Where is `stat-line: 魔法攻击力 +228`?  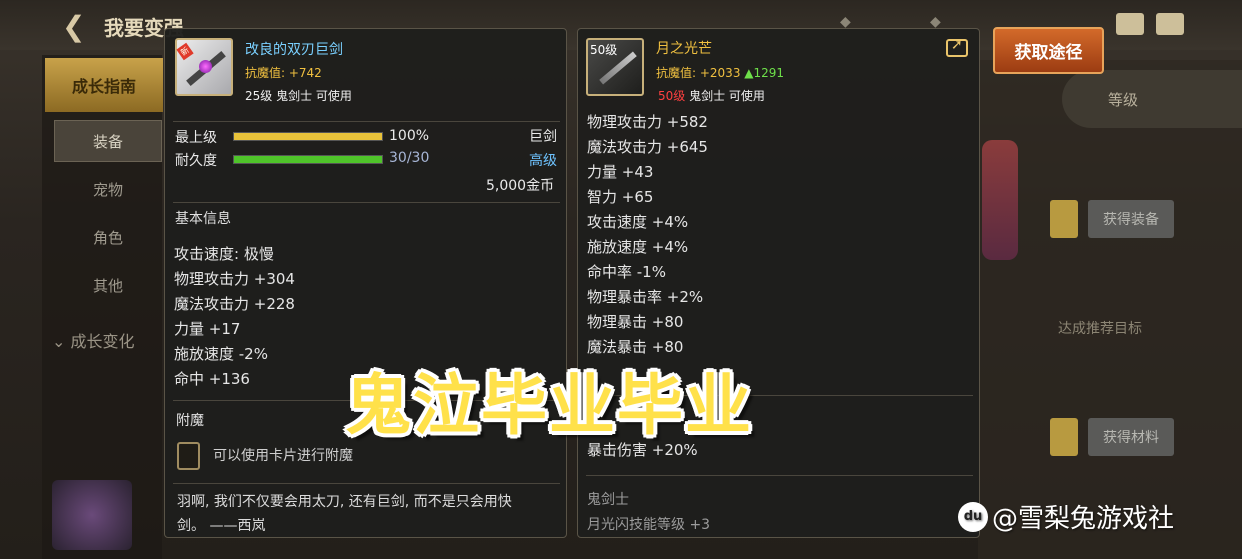
stat-line: 魔法攻击力 +228 is located at coordinates (234, 304).